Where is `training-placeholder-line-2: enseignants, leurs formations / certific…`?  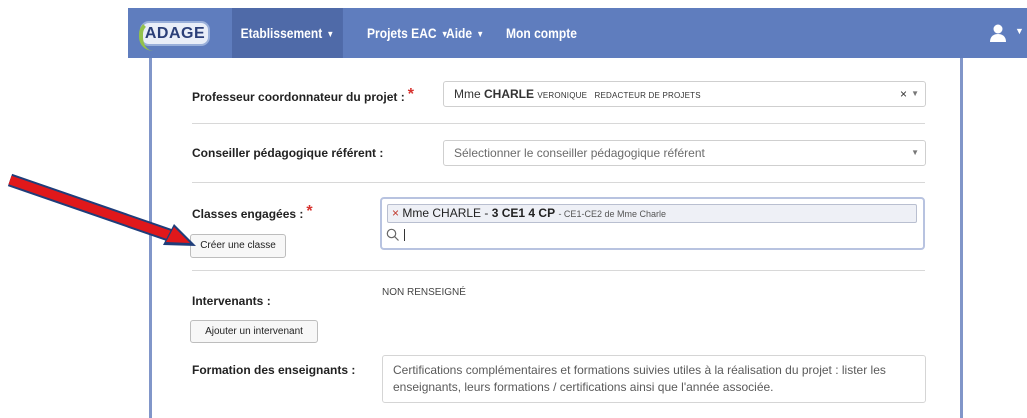
training-placeholder-line-2: enseignants, leurs formations / certific… is located at coordinates (583, 387).